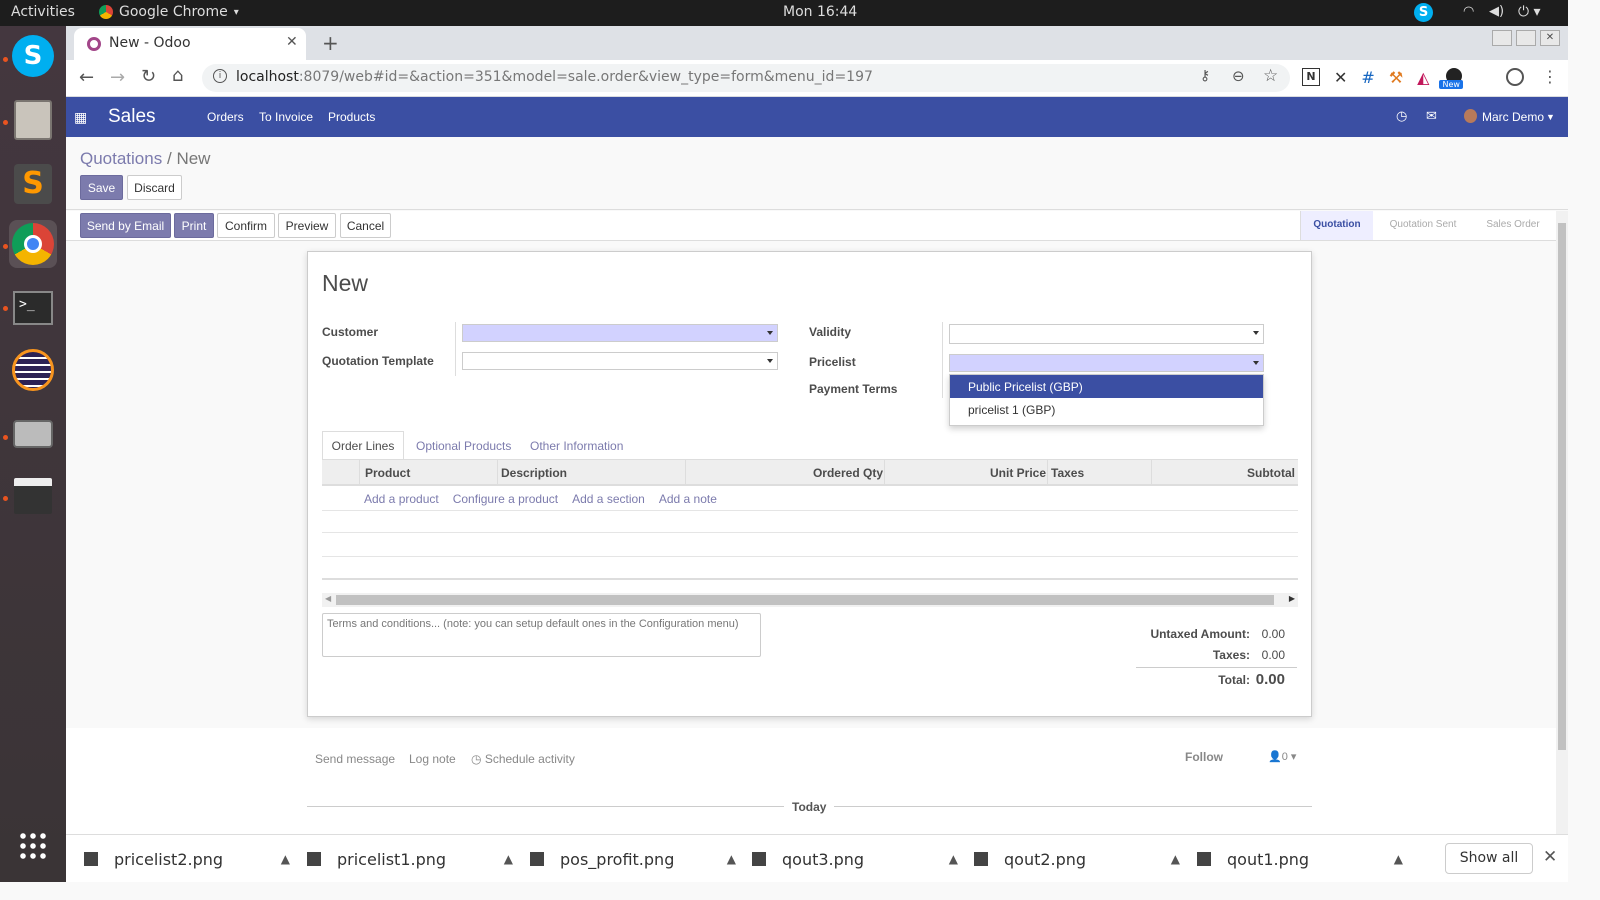 Image resolution: width=1600 pixels, height=900 pixels. What do you see at coordinates (1513, 225) in the screenshot?
I see `status-sales-order: Sales Order` at bounding box center [1513, 225].